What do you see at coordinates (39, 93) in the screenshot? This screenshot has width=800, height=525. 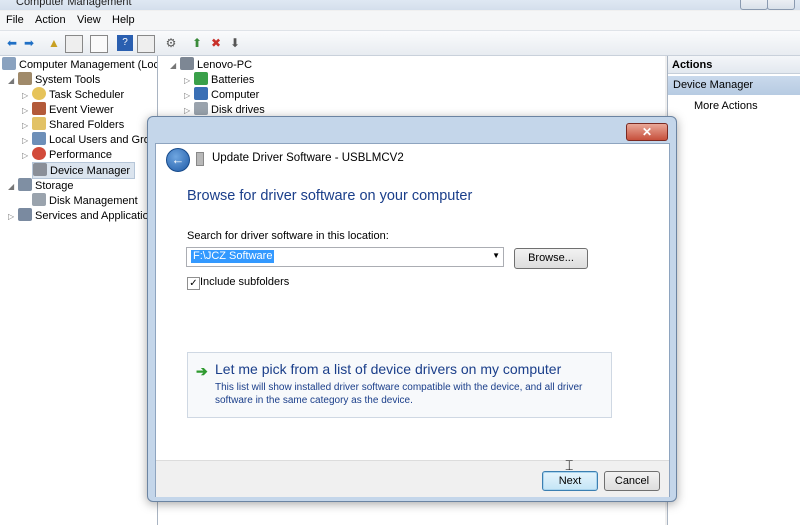 I see `clock-icon` at bounding box center [39, 93].